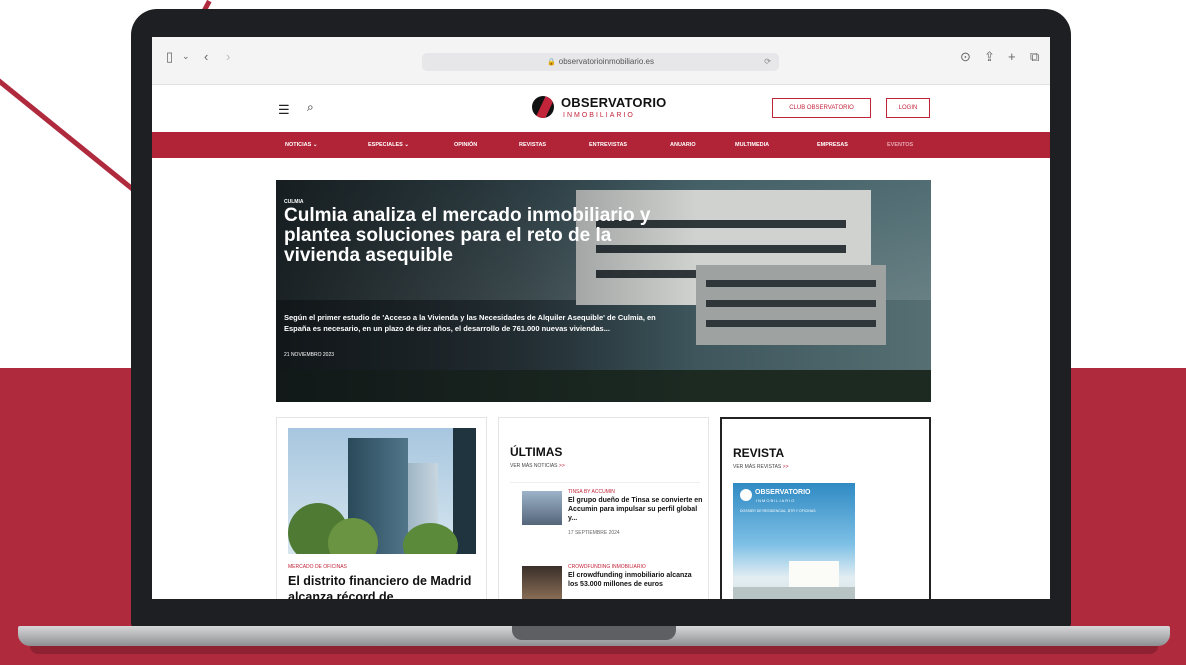 Image resolution: width=1186 pixels, height=665 pixels. I want to click on nav-especiales: ESPECIALES ⌄, so click(388, 145).